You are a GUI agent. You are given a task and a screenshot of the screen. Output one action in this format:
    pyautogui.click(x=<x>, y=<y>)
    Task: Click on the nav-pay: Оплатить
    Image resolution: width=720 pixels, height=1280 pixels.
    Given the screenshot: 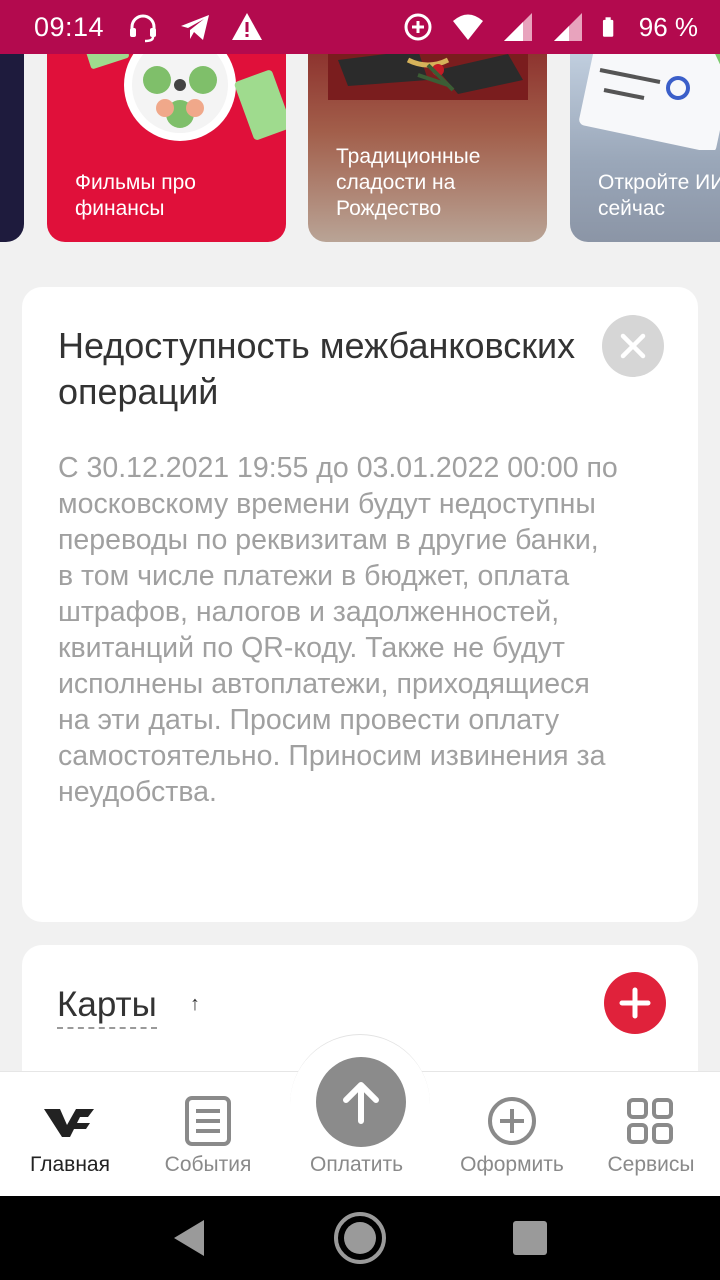 What is the action you would take?
    pyautogui.click(x=360, y=1133)
    